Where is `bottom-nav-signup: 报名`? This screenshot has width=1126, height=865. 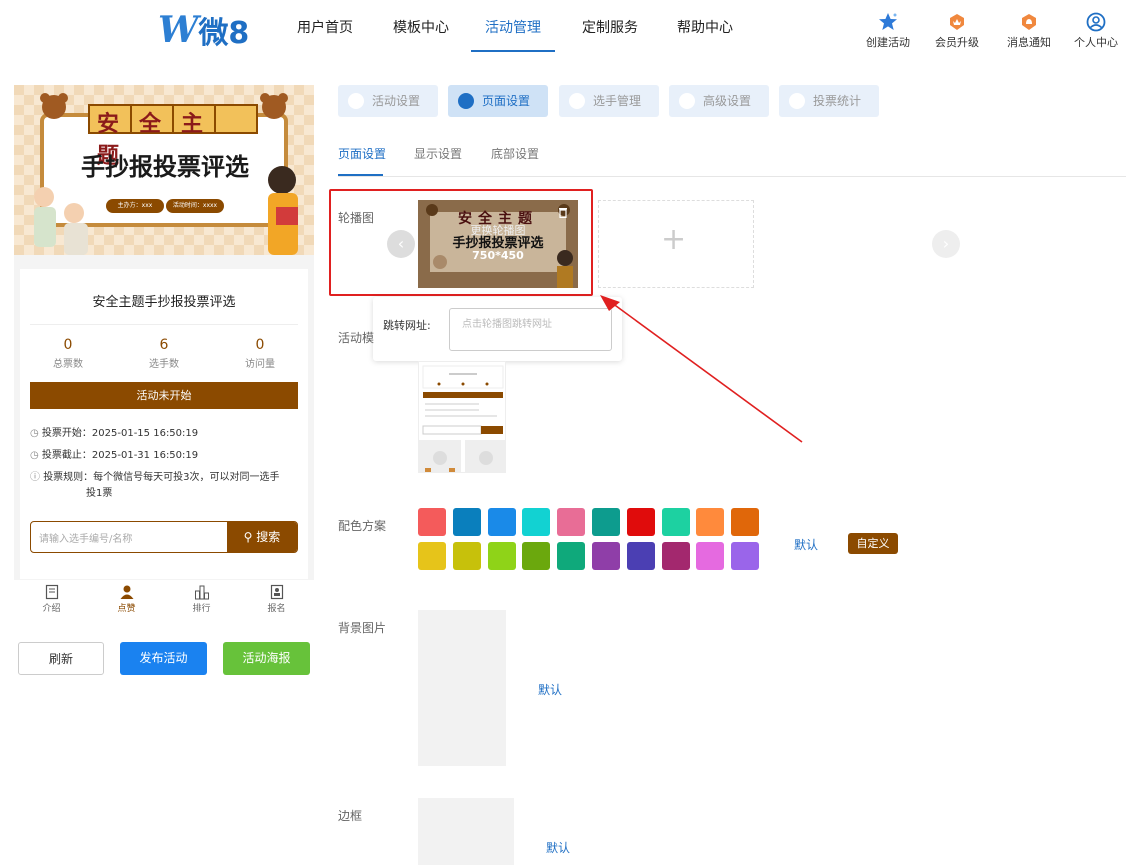
bottom-nav-signup: 报名 is located at coordinates (277, 601).